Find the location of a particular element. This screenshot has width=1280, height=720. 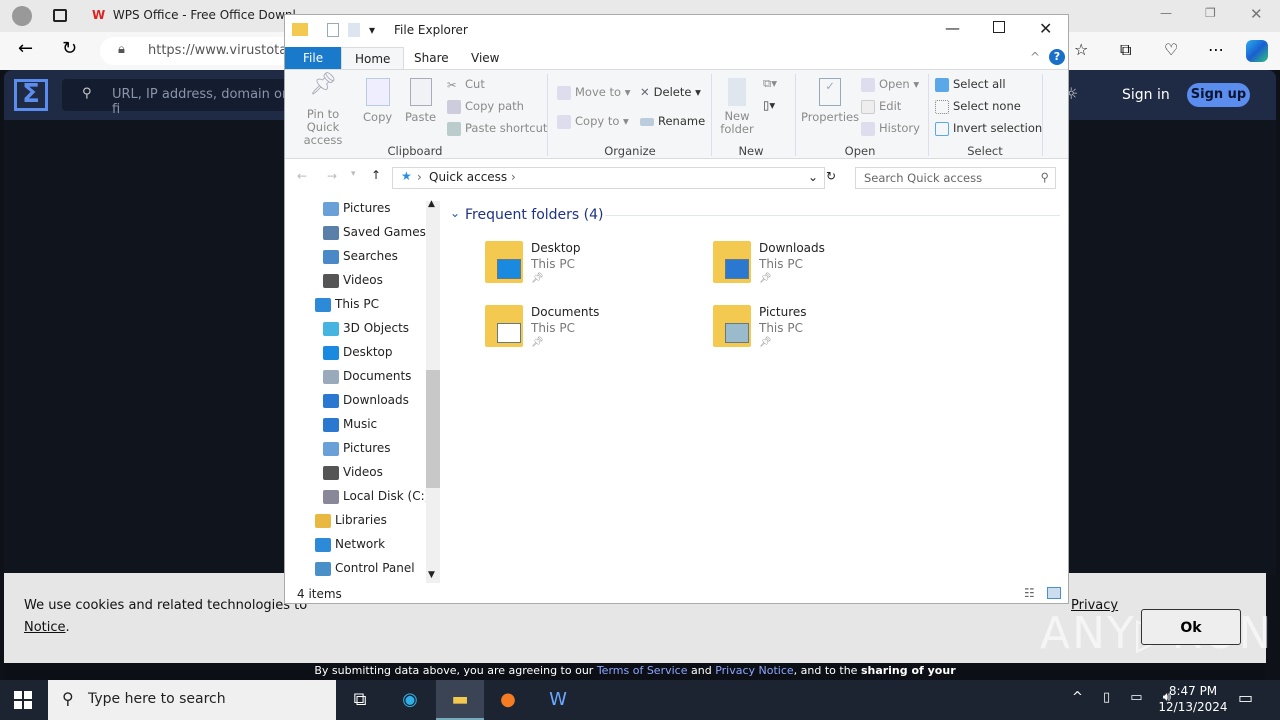

recent-locations-icon: ▾ is located at coordinates (353, 174).